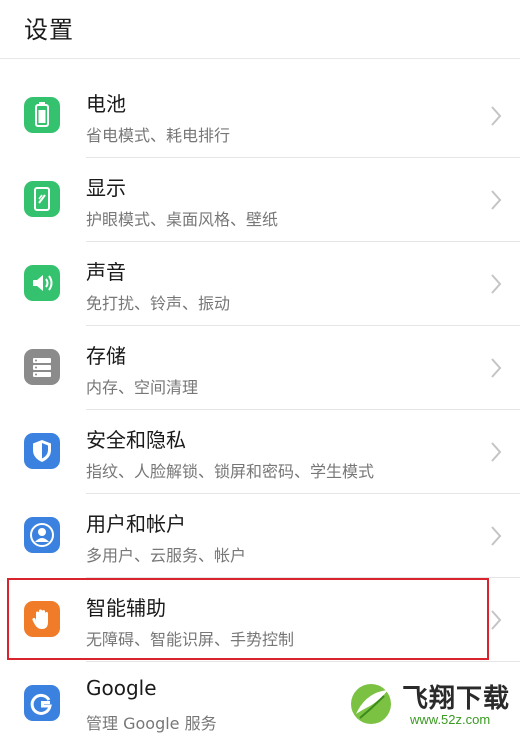 Image resolution: width=520 pixels, height=746 pixels. I want to click on settings-item-subtitle: 多用户、云服务、帐户, so click(166, 555).